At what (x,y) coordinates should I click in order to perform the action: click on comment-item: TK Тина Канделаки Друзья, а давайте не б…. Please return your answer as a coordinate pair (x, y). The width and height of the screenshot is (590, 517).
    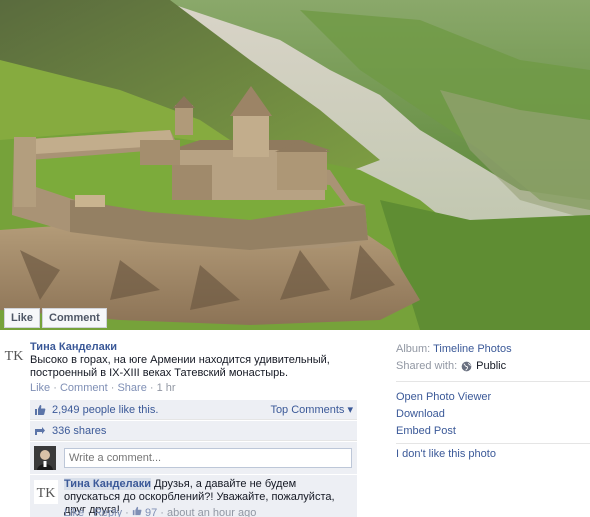
    Looking at the image, I should click on (193, 496).